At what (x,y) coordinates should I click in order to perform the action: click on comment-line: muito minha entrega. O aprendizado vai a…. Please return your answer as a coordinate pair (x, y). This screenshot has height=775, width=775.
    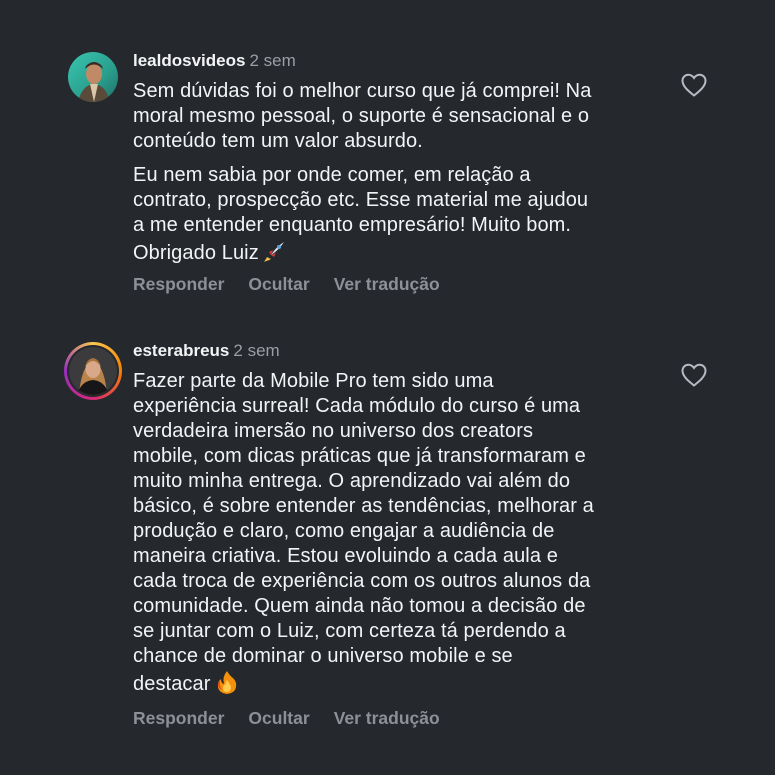
    Looking at the image, I should click on (352, 481).